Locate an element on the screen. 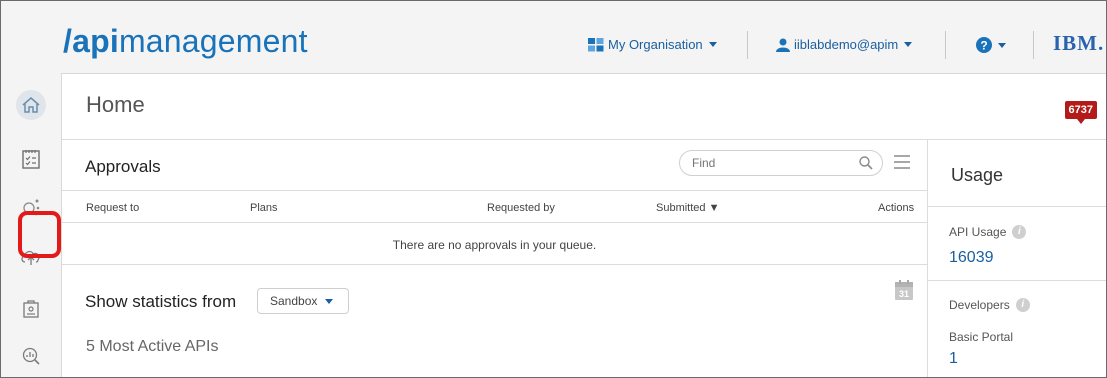 The width and height of the screenshot is (1107, 378). portal-value: 1 is located at coordinates (953, 359).